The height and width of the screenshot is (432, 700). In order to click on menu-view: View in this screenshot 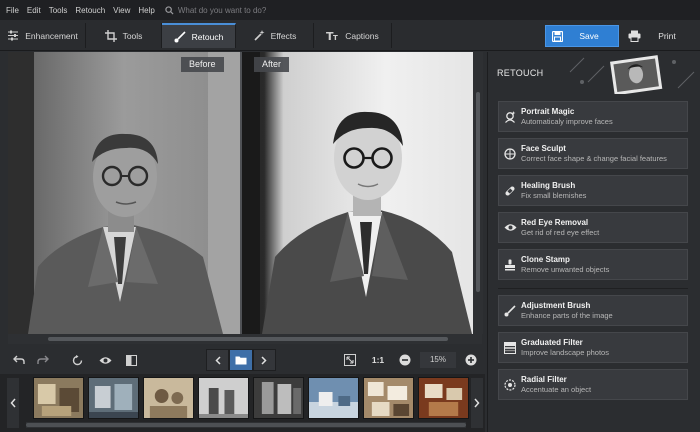, I will do `click(121, 10)`.